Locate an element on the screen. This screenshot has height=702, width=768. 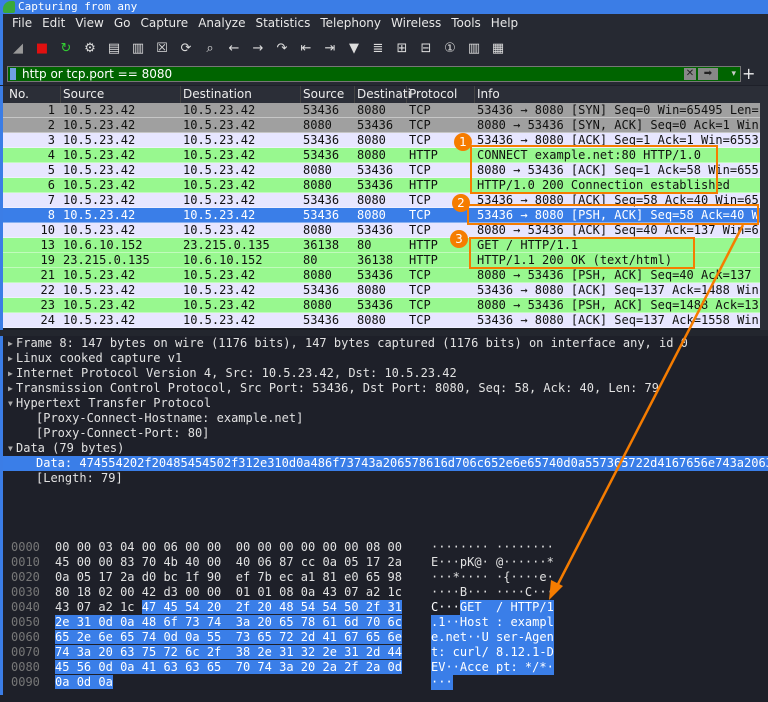
hex-byte: 2f is located at coordinates (214, 652).